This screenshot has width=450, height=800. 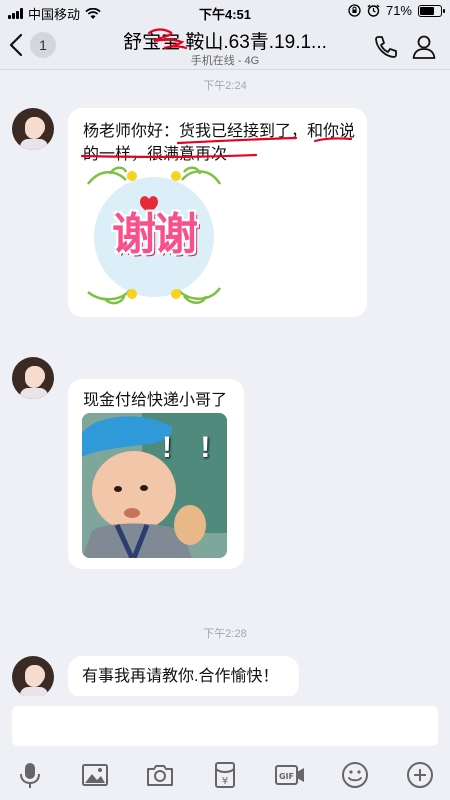 I want to click on surprised-baby-sticker: ! !, so click(x=154, y=485).